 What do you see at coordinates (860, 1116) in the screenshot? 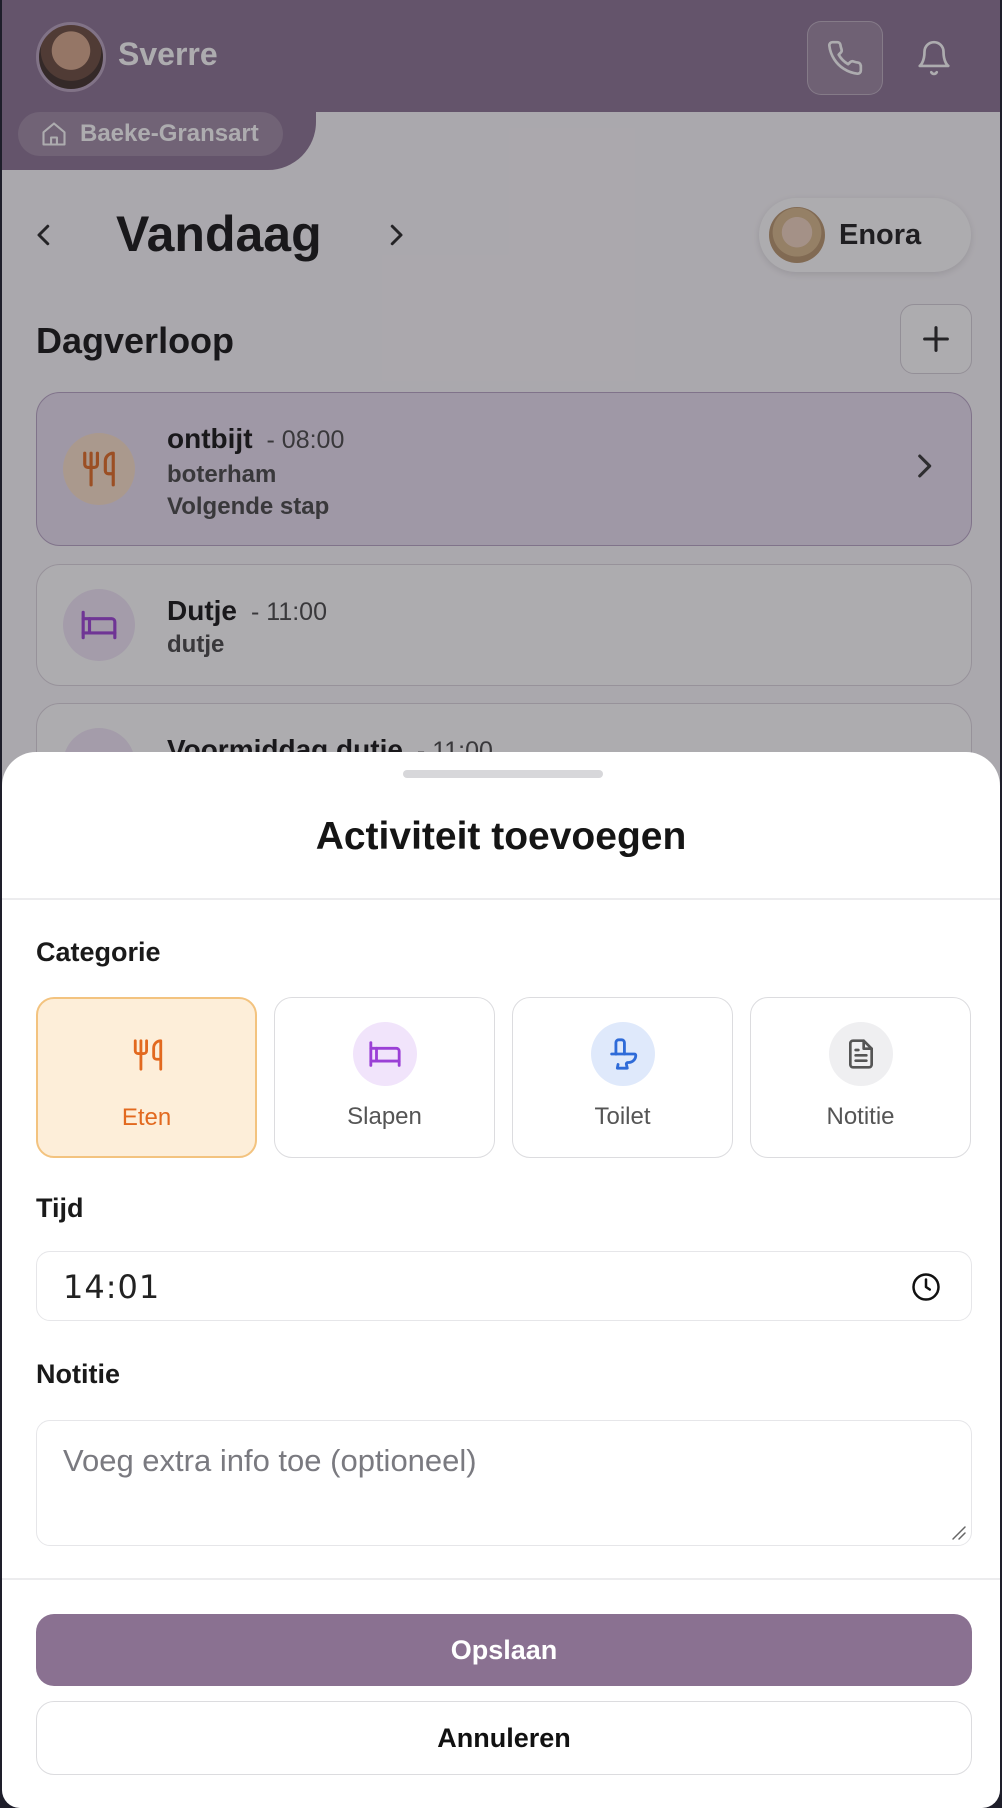
I see `category-label-text: Notitie` at bounding box center [860, 1116].